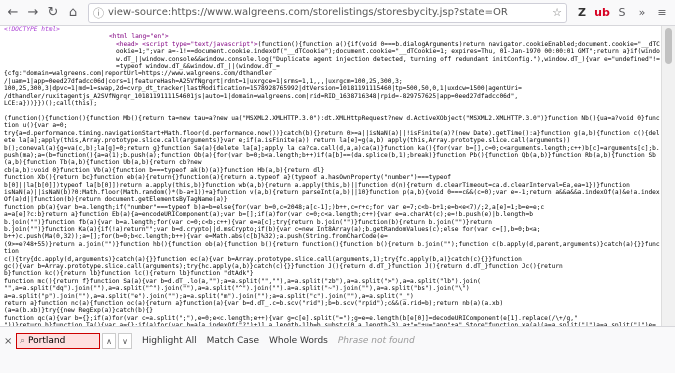 Image resolution: width=675 pixels, height=373 pixels. Describe the element at coordinates (79, 311) in the screenshot. I see `source-line: (a=a(b.xb)}try{{new RegExp(a)}catch(b){}` at that location.